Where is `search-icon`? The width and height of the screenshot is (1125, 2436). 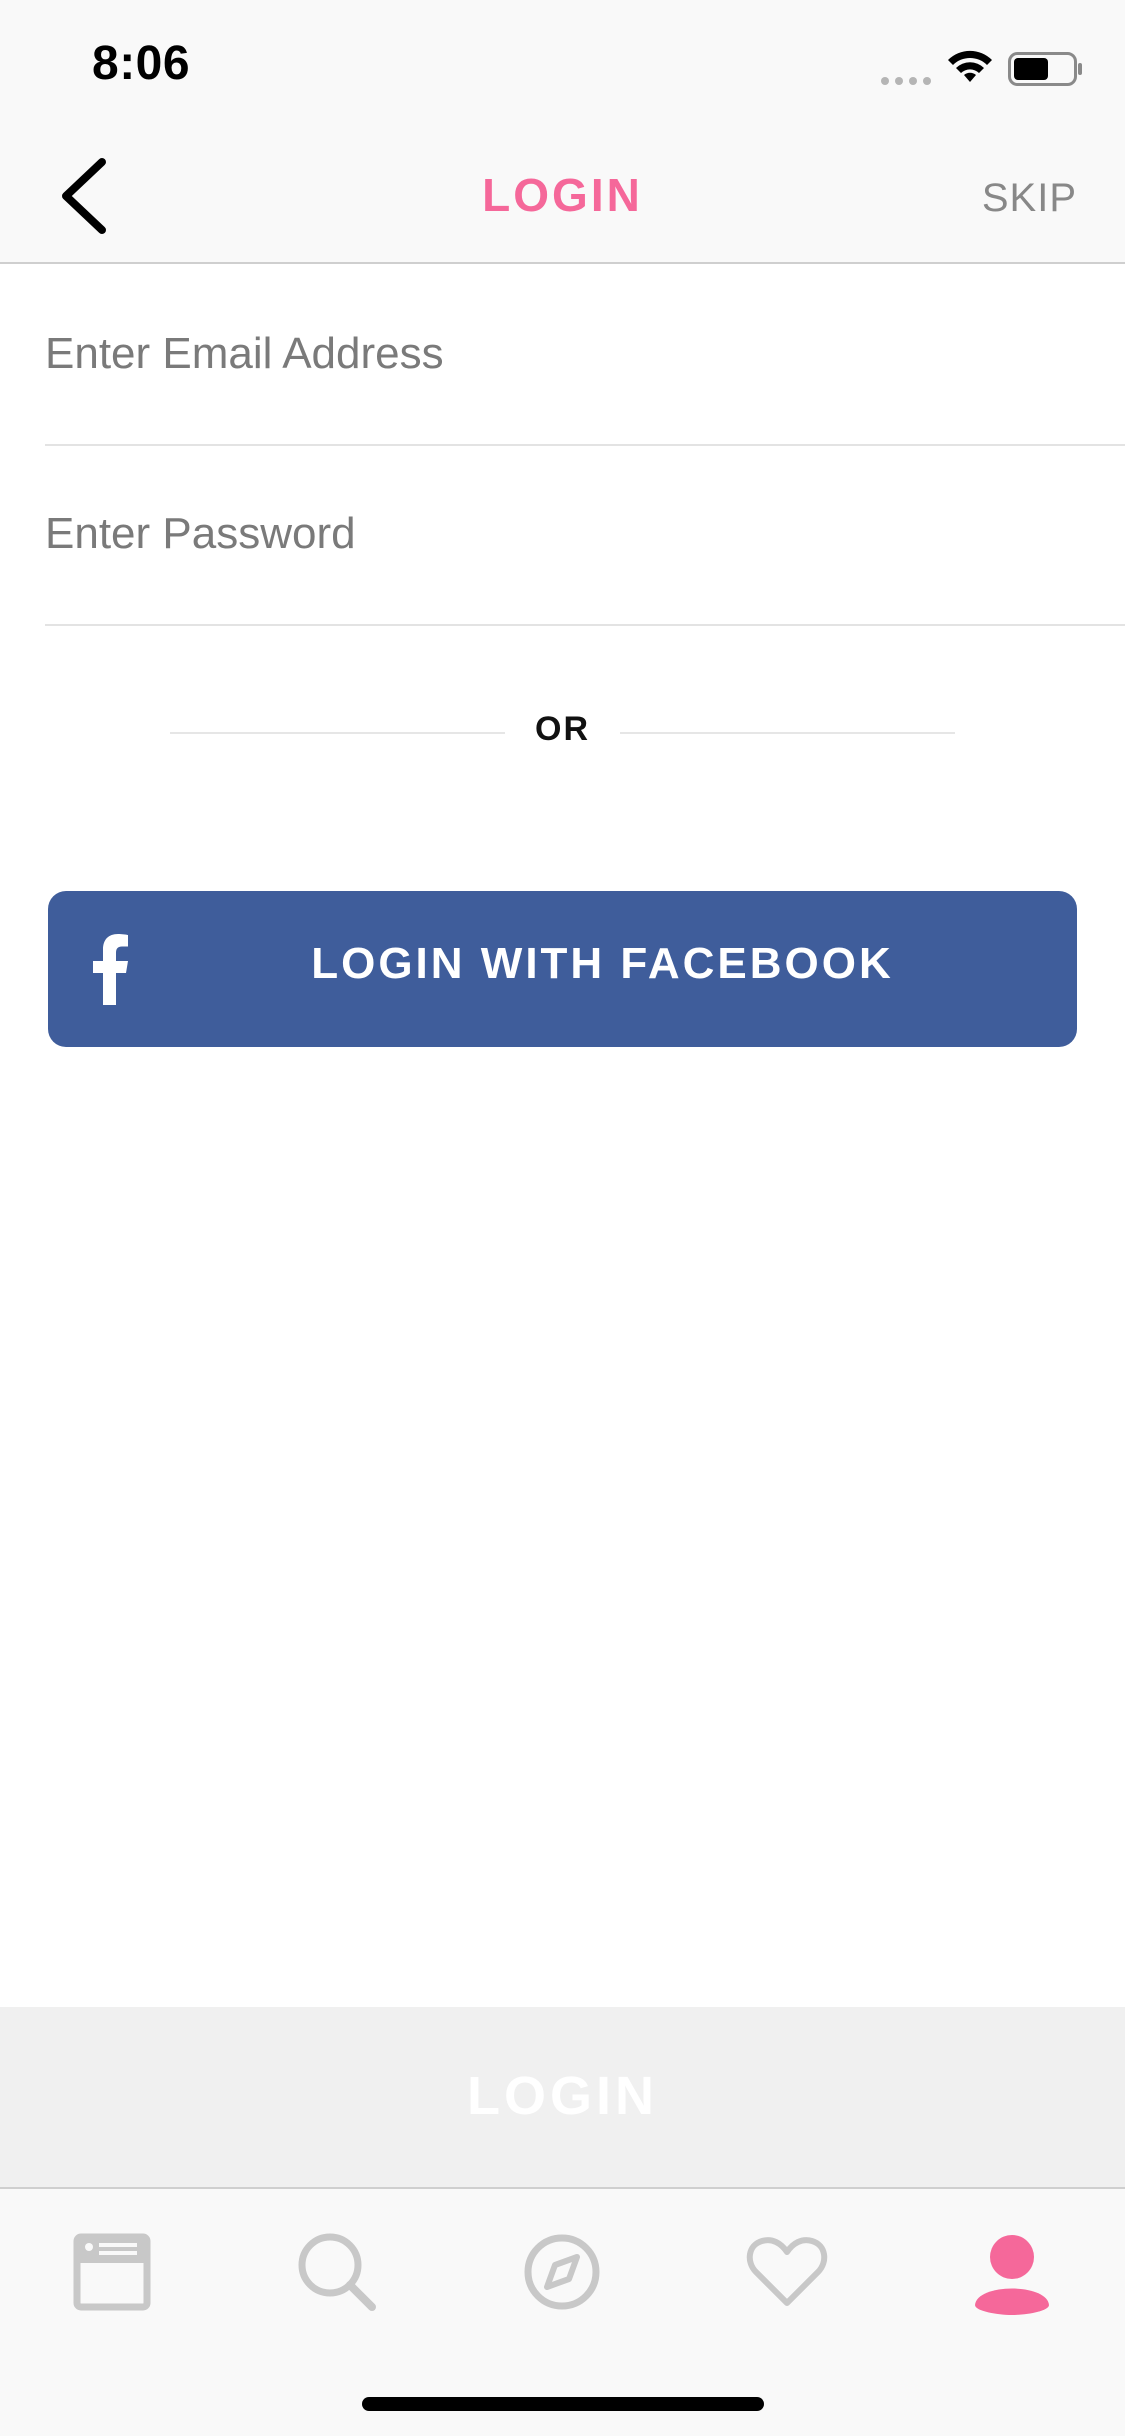 search-icon is located at coordinates (337, 2272).